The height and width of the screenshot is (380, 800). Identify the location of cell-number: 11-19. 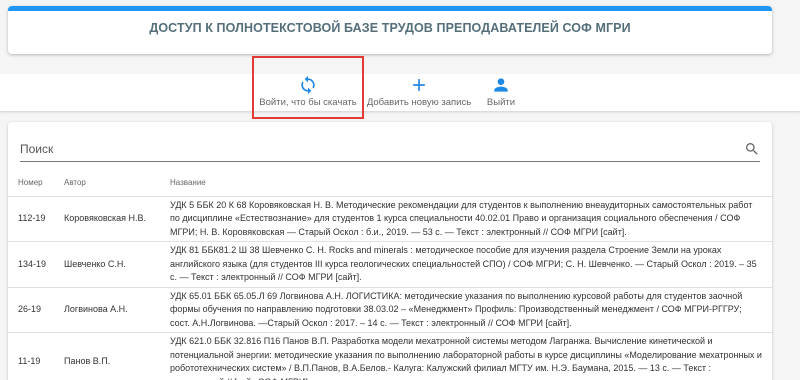
(31, 356).